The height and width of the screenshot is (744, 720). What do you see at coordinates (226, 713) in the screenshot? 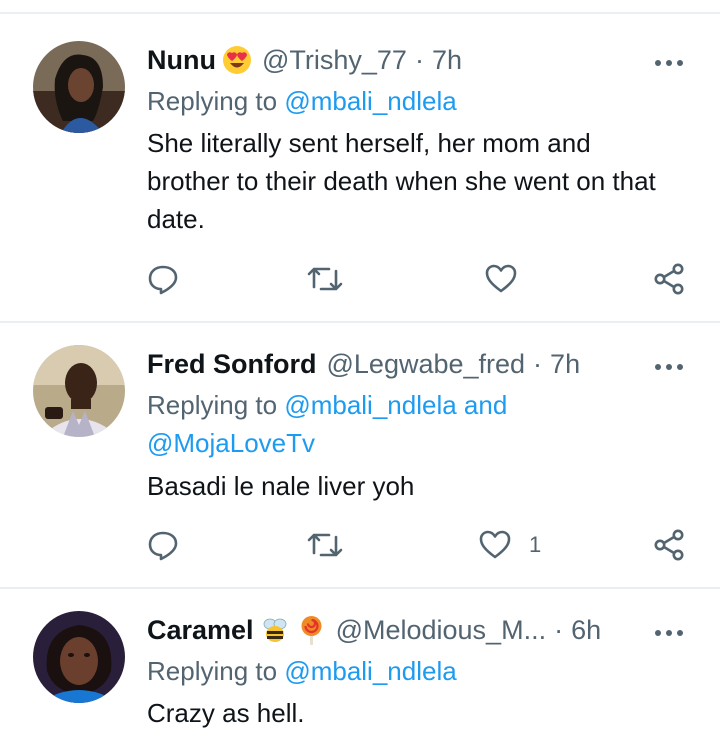
I see `tweet-text: Crazy as hell.` at bounding box center [226, 713].